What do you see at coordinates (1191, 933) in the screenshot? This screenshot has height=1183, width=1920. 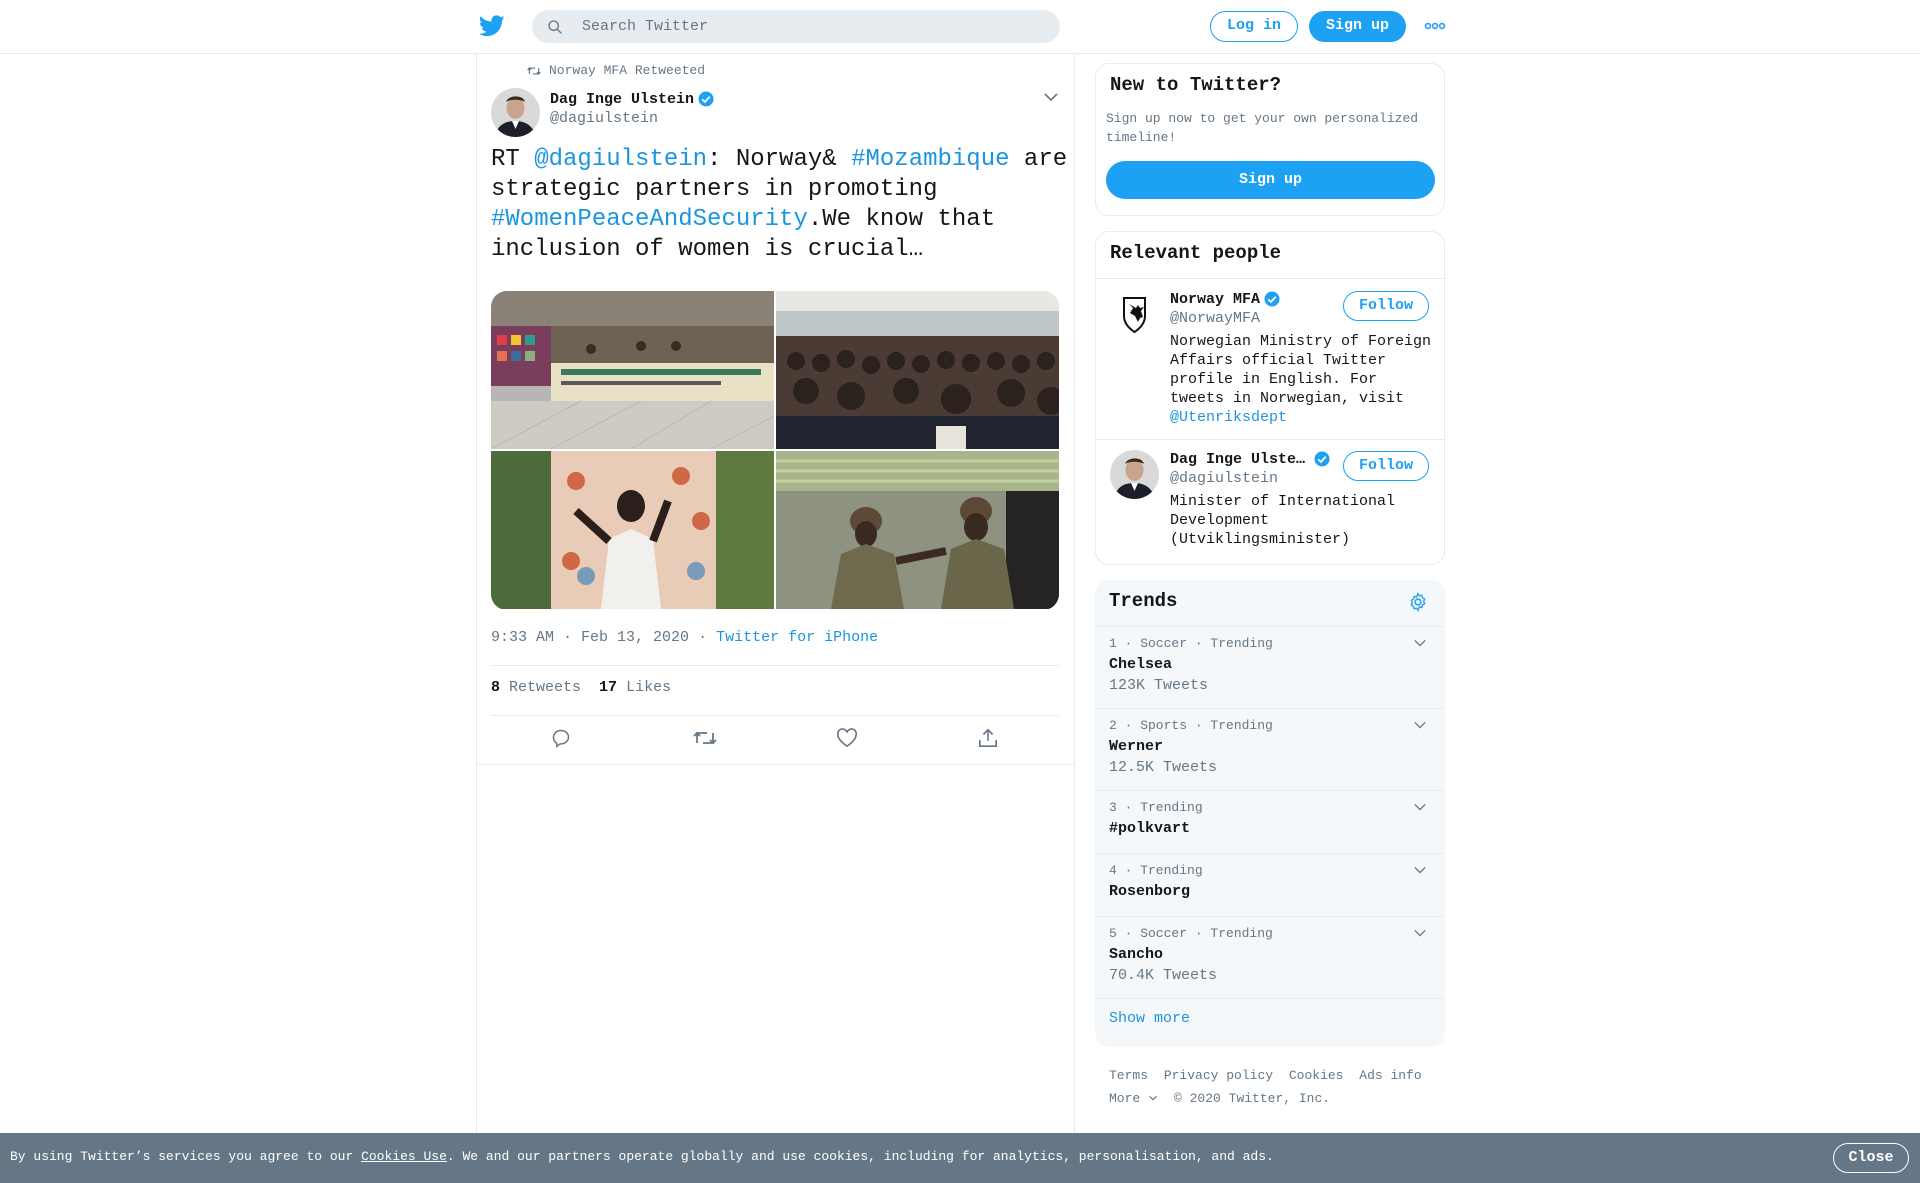 I see `trend-meta: 5 · Soccer · Trending` at bounding box center [1191, 933].